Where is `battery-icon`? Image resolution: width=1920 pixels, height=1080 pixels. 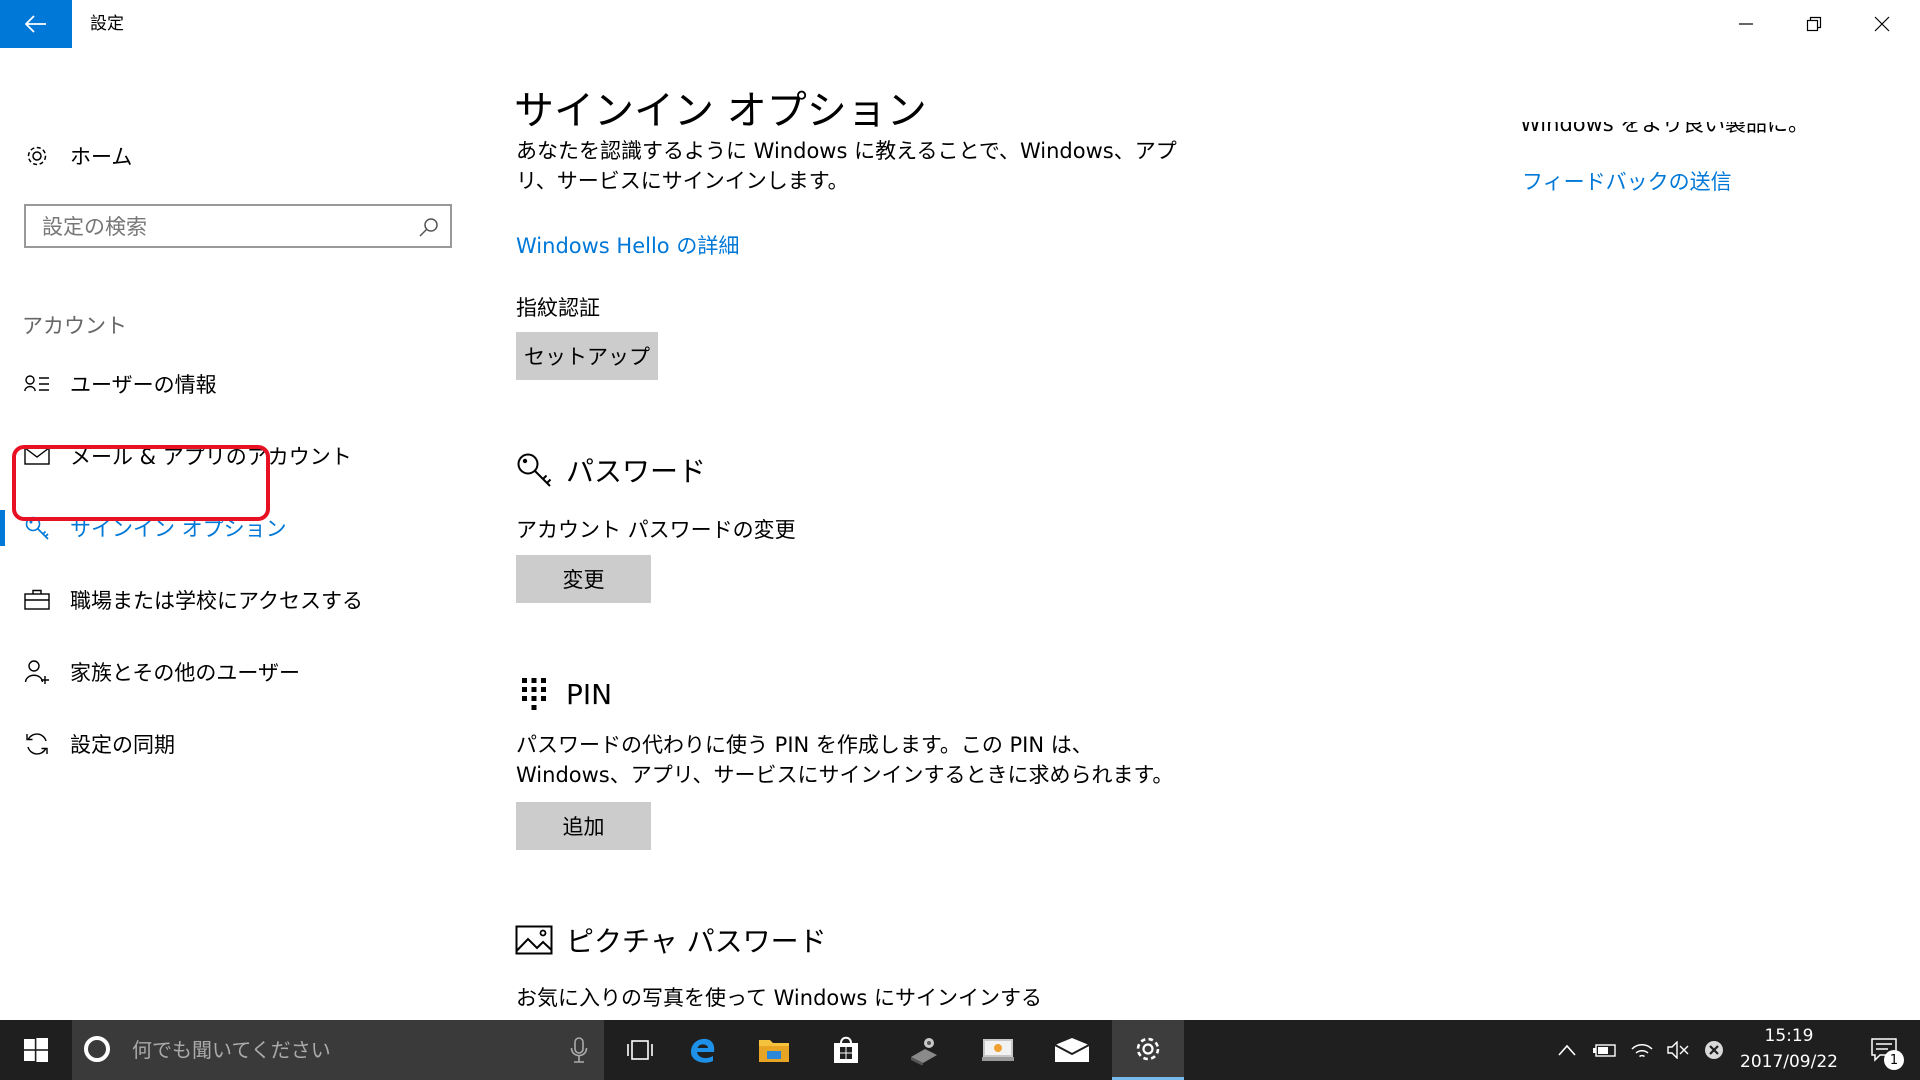
battery-icon is located at coordinates (1604, 1050).